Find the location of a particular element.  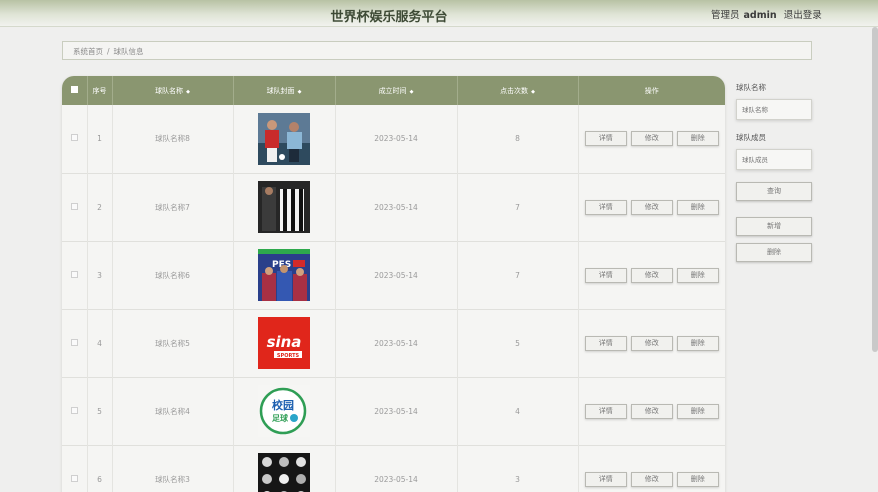

breadcrumb-current: 球队信息 is located at coordinates (128, 51).